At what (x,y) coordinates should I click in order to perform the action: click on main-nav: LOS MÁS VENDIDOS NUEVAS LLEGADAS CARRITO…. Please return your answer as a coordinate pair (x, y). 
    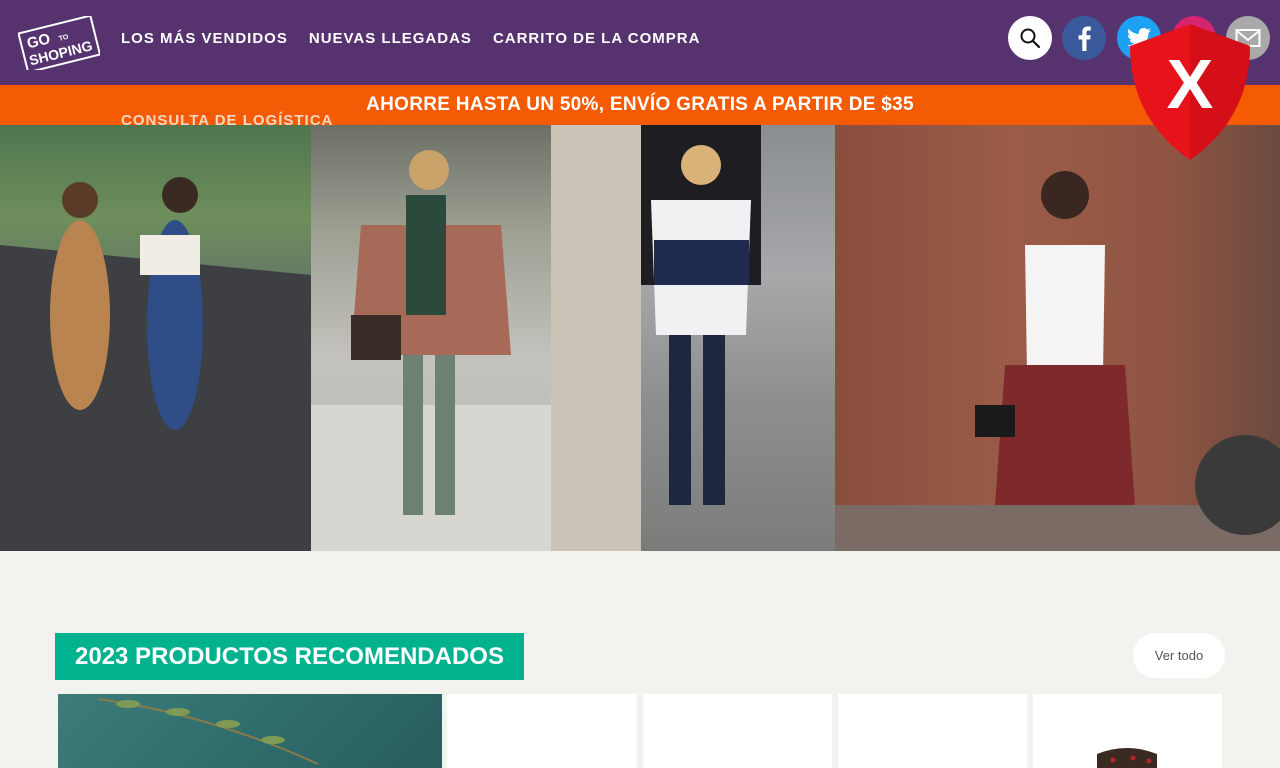
    Looking at the image, I should click on (410, 38).